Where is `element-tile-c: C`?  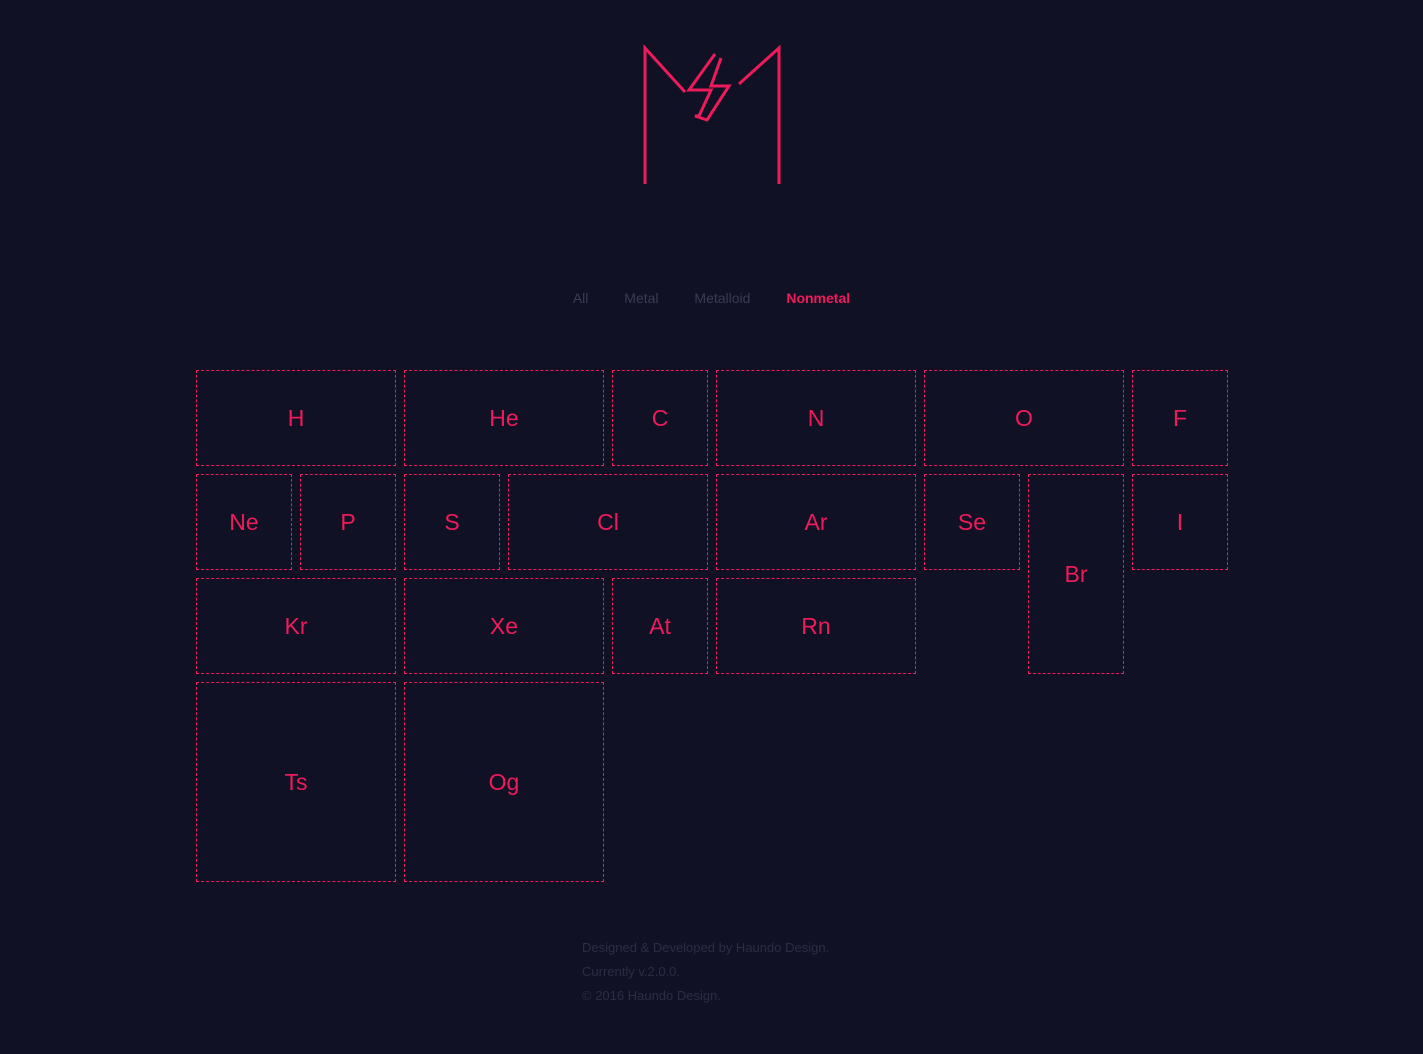 element-tile-c: C is located at coordinates (660, 418).